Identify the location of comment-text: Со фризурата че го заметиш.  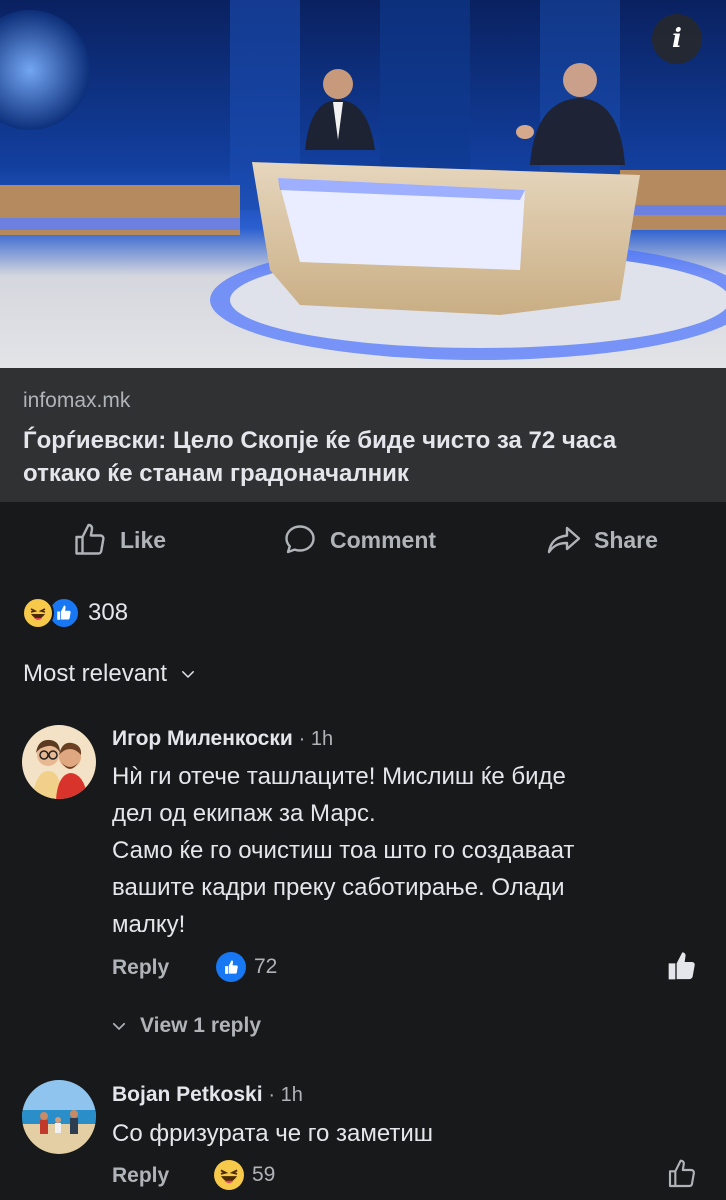
(407, 1133).